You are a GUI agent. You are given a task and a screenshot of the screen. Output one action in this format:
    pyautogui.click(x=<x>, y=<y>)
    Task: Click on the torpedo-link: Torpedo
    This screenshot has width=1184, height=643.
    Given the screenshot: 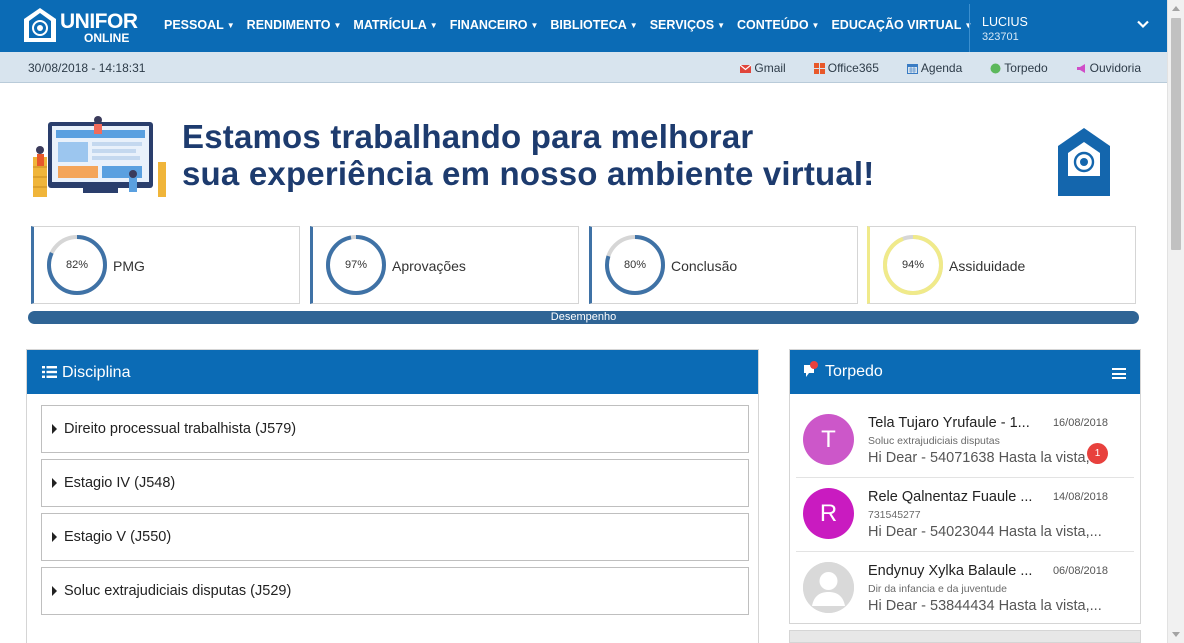 What is the action you would take?
    pyautogui.click(x=1019, y=68)
    